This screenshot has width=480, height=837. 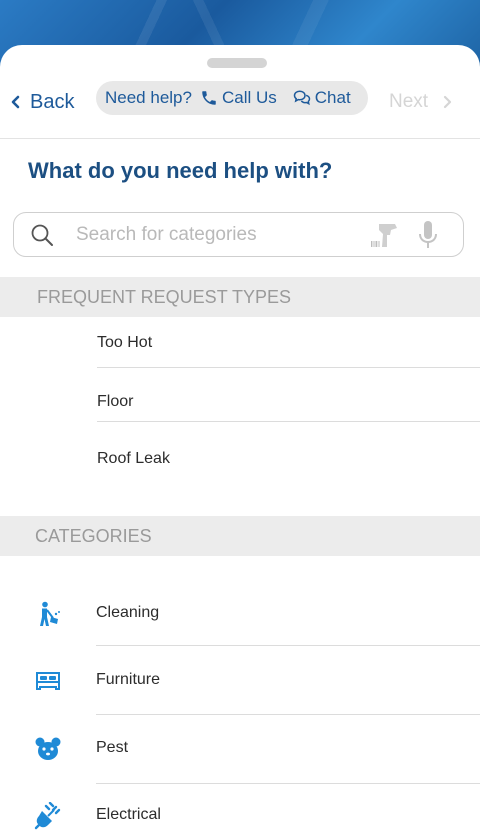 I want to click on help-pill: Need help? Call Us Chat, so click(x=232, y=98).